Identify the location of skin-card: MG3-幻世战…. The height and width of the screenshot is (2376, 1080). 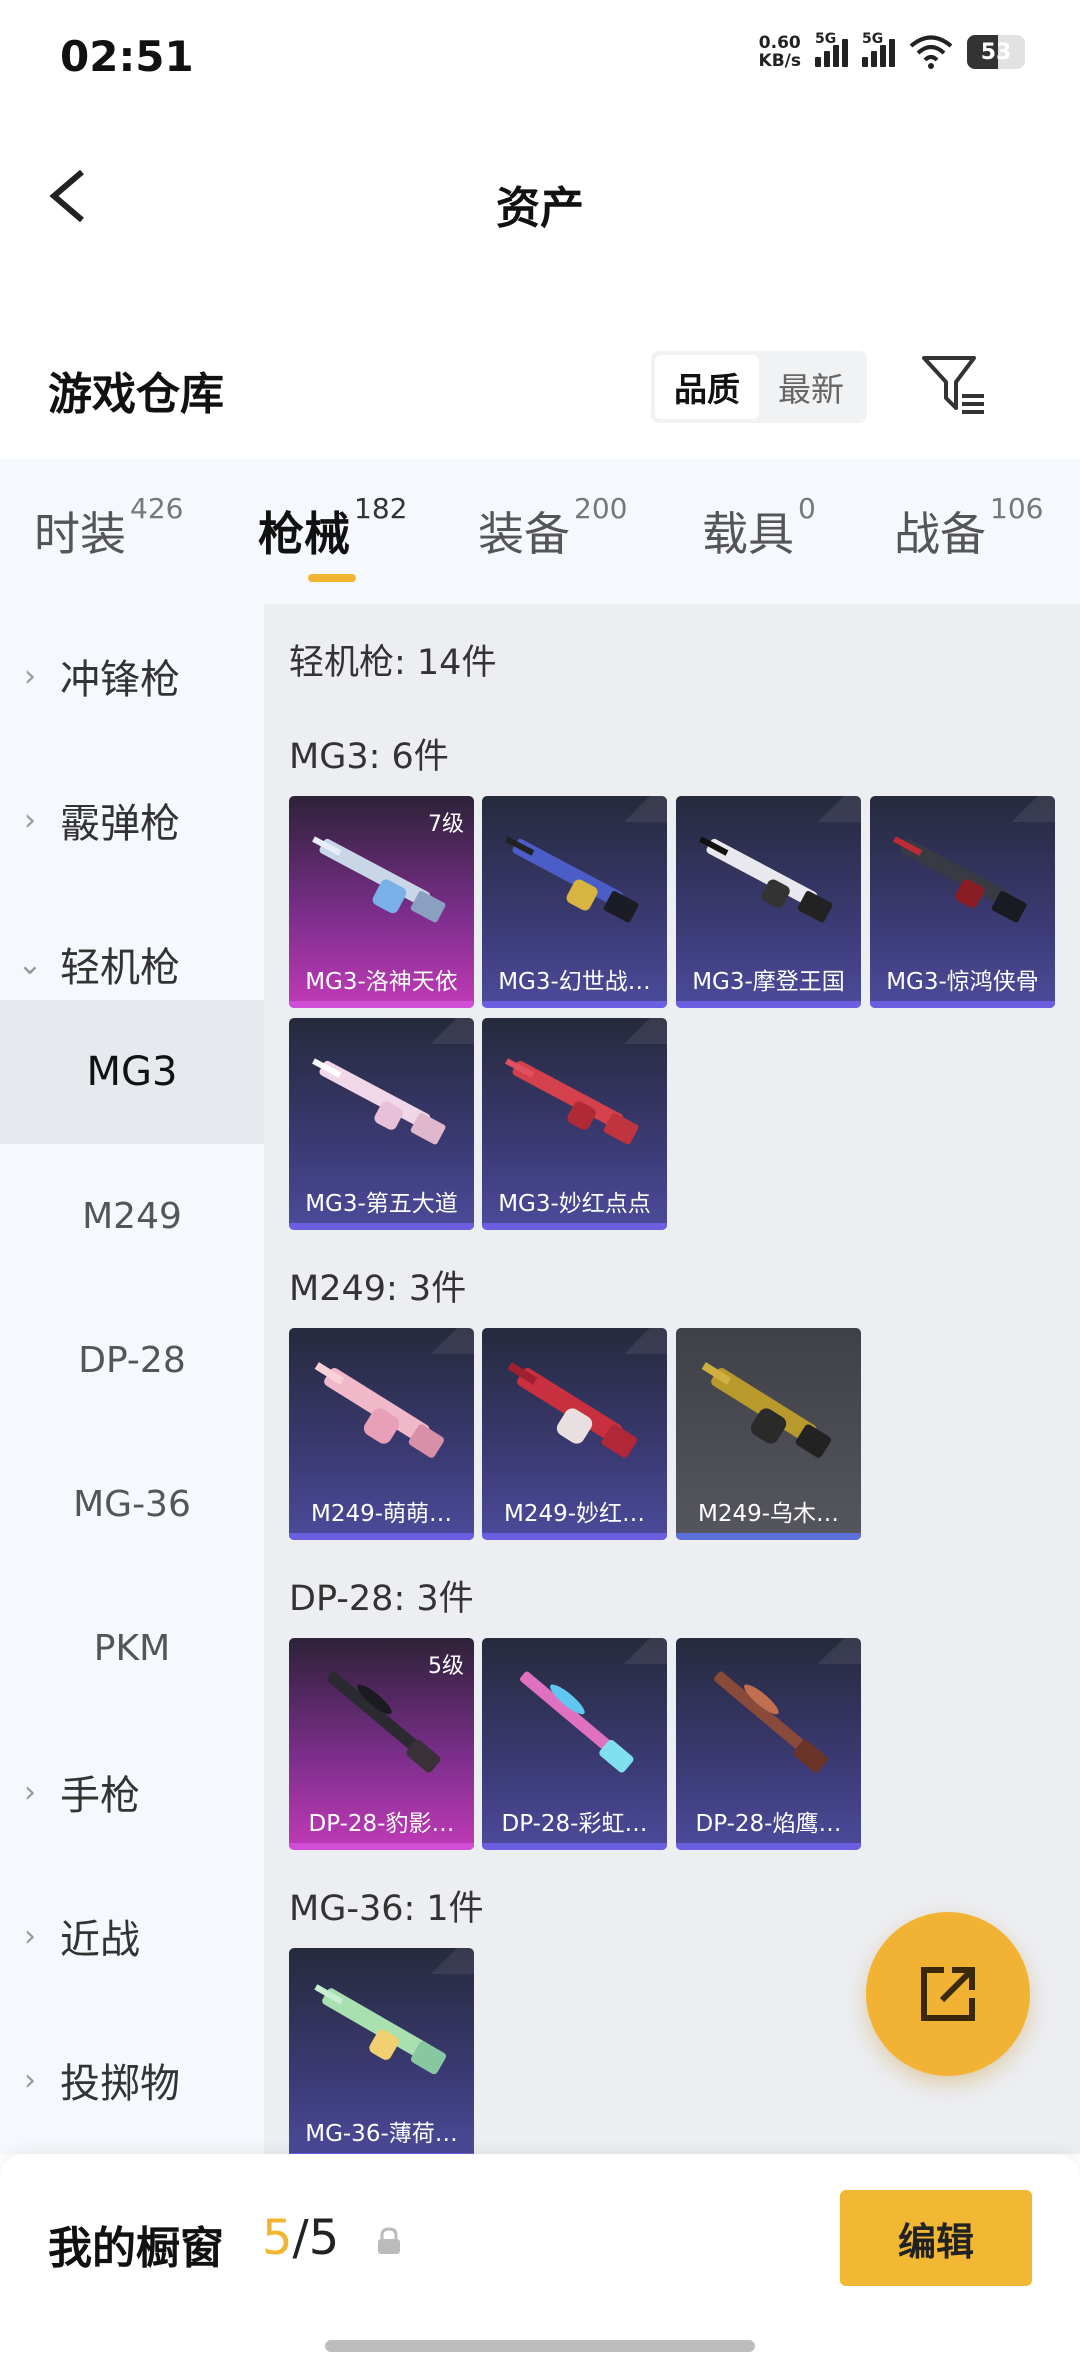
(574, 902).